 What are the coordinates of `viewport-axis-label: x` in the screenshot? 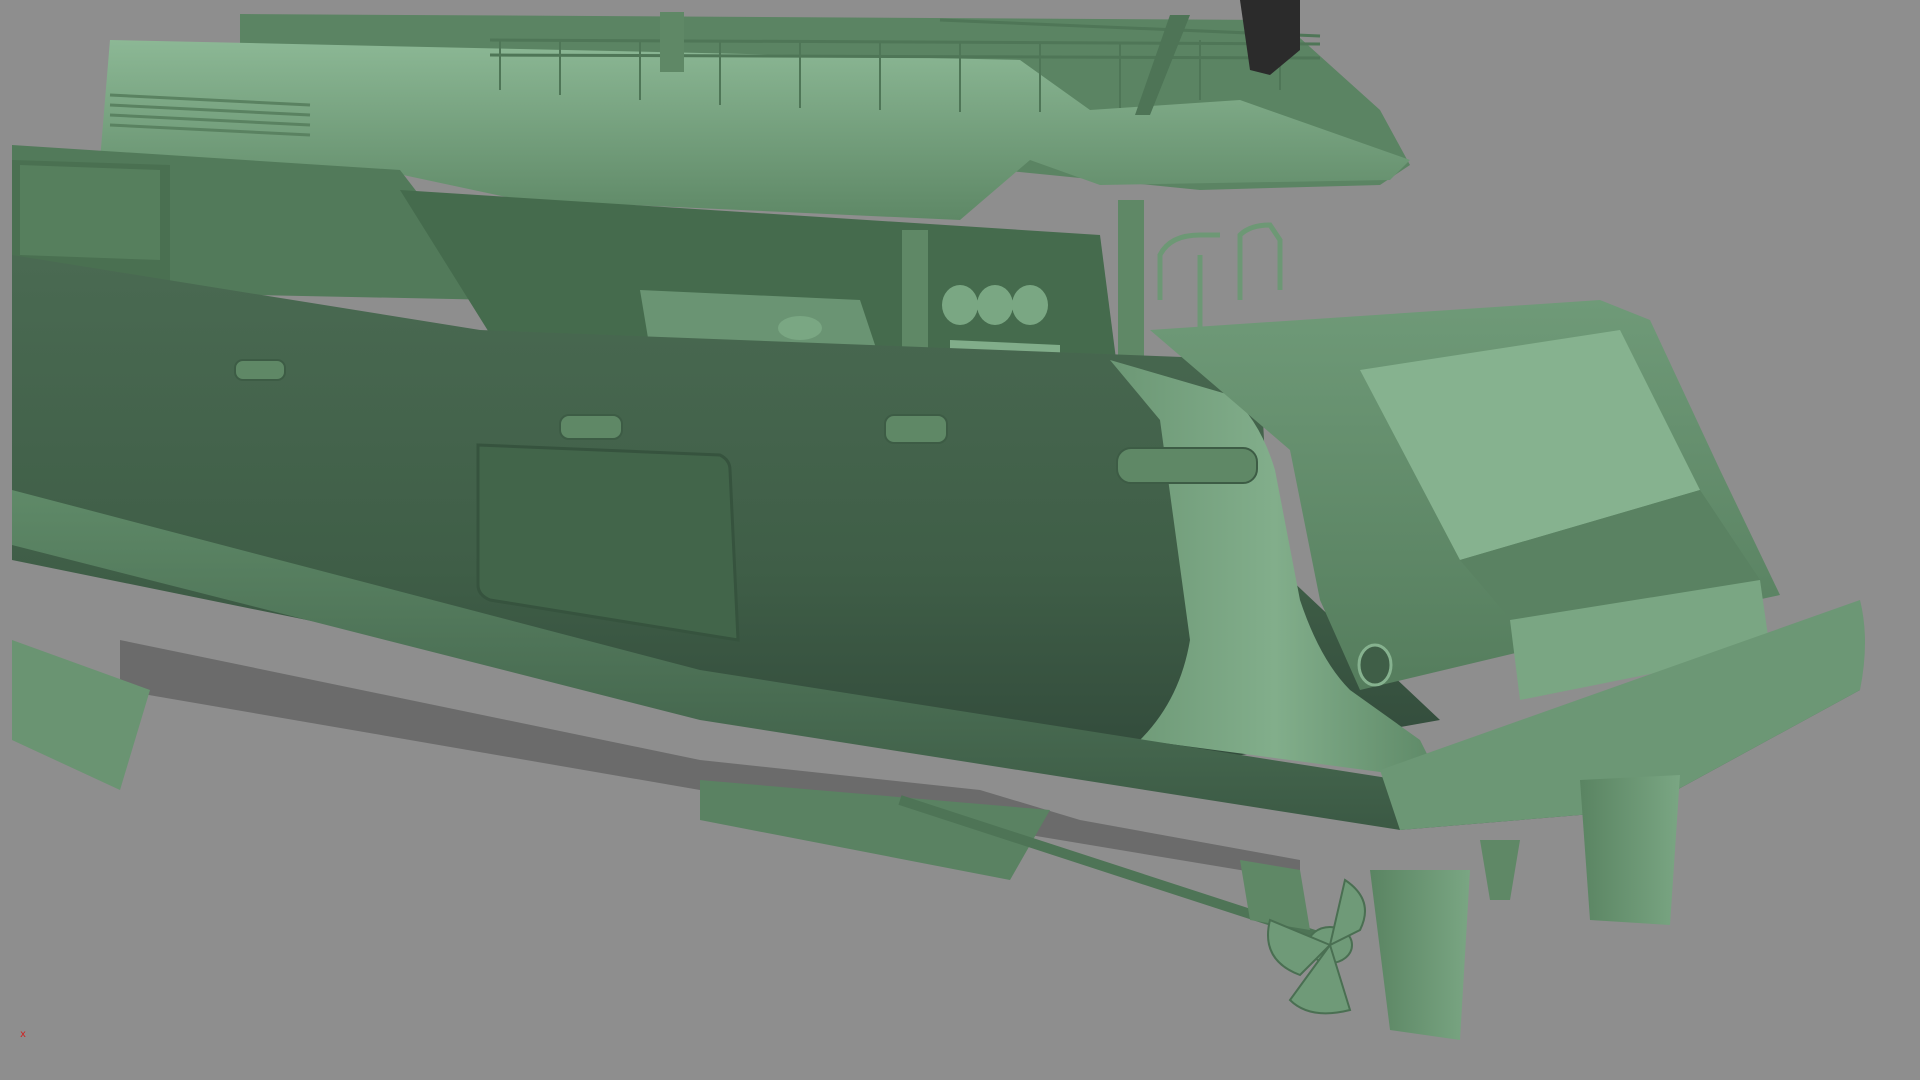 It's located at (23, 1034).